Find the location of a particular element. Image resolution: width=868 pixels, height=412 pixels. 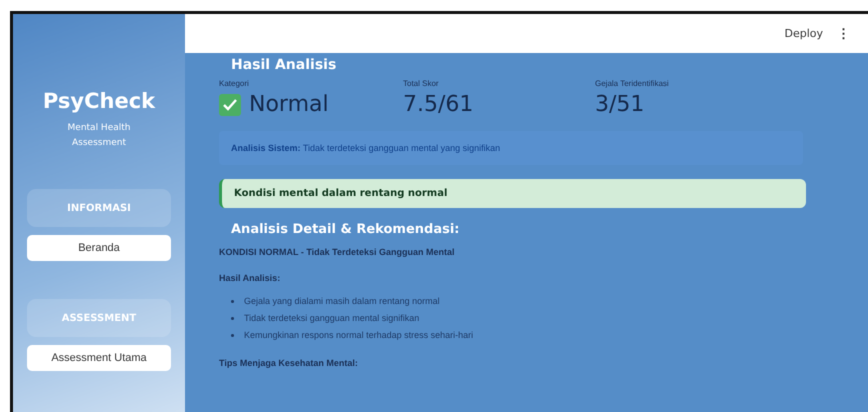

metric-label: Kategori is located at coordinates (234, 83).